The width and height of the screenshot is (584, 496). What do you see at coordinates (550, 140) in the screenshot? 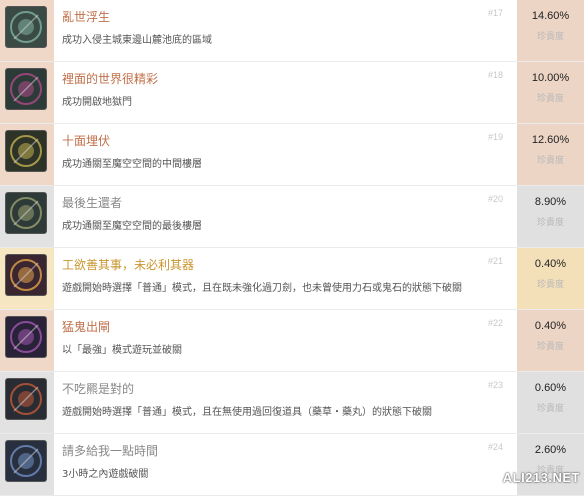
I see `unlock-percentage: 12.60%` at bounding box center [550, 140].